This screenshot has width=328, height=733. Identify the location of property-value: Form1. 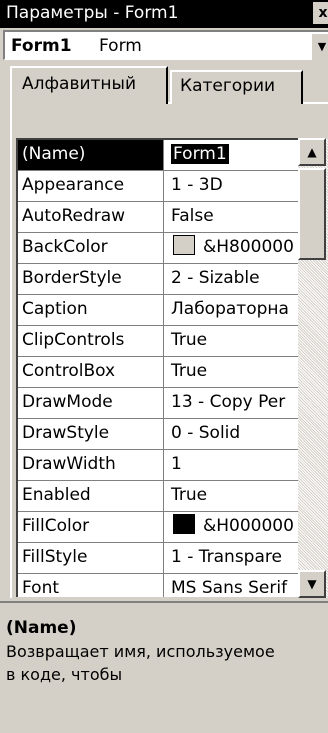
(233, 155).